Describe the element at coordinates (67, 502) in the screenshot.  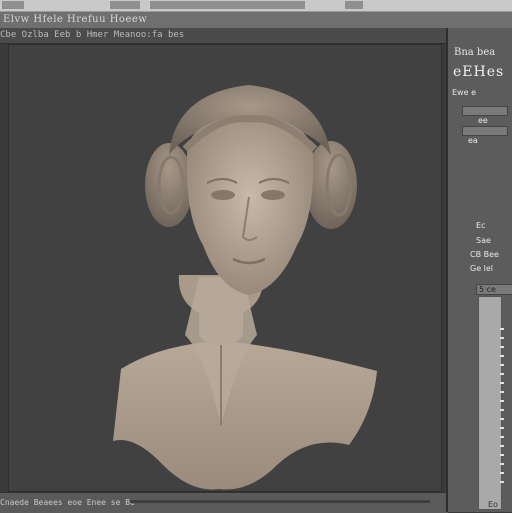
I see `status-text: Cnaede Beaees eoe Enee se Be` at that location.